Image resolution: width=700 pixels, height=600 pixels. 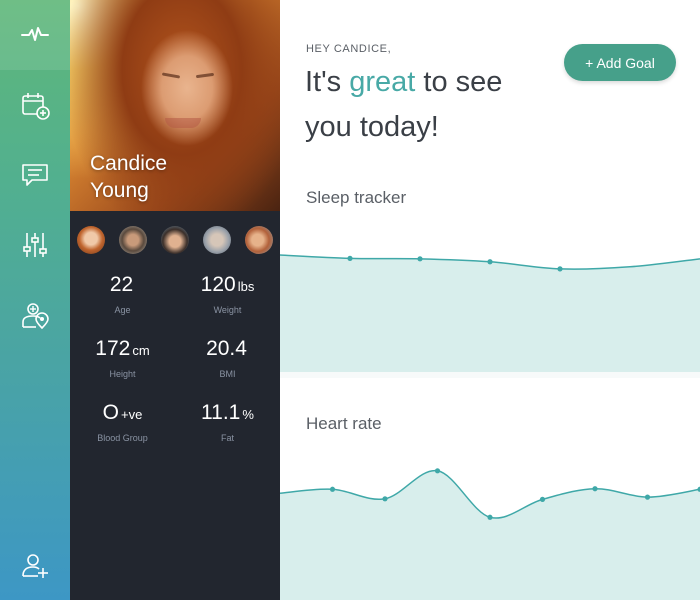 I want to click on stat-unit: lbs, so click(x=246, y=286).